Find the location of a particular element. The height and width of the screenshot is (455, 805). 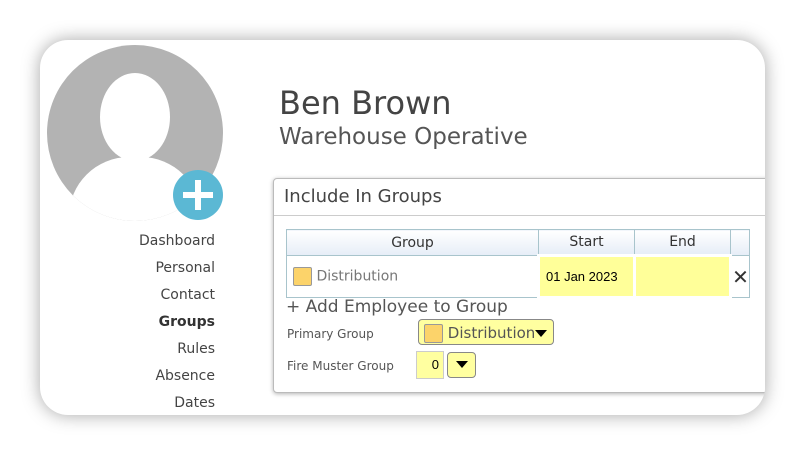

nav-personal: Personal is located at coordinates (177, 270).